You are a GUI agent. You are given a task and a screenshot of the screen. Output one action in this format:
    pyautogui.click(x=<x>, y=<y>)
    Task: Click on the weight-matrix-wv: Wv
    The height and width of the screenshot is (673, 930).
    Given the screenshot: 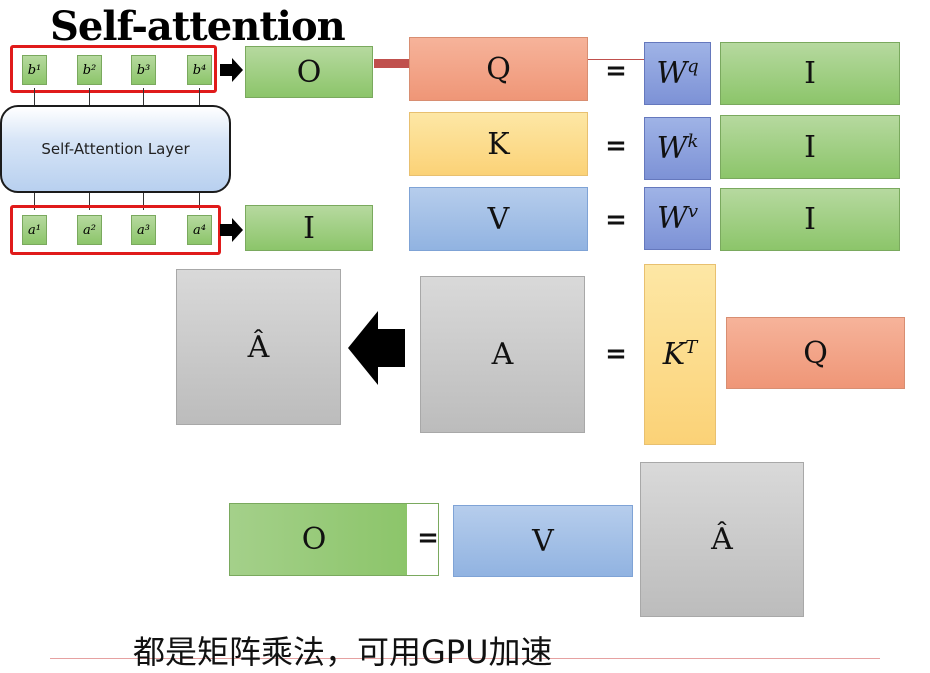 What is the action you would take?
    pyautogui.click(x=677, y=218)
    